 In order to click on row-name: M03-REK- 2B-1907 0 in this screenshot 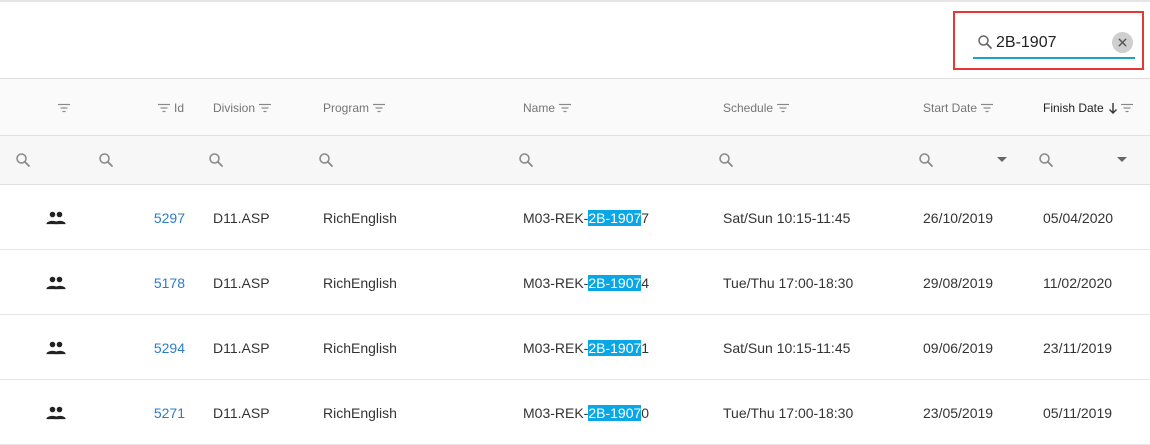, I will do `click(586, 412)`.